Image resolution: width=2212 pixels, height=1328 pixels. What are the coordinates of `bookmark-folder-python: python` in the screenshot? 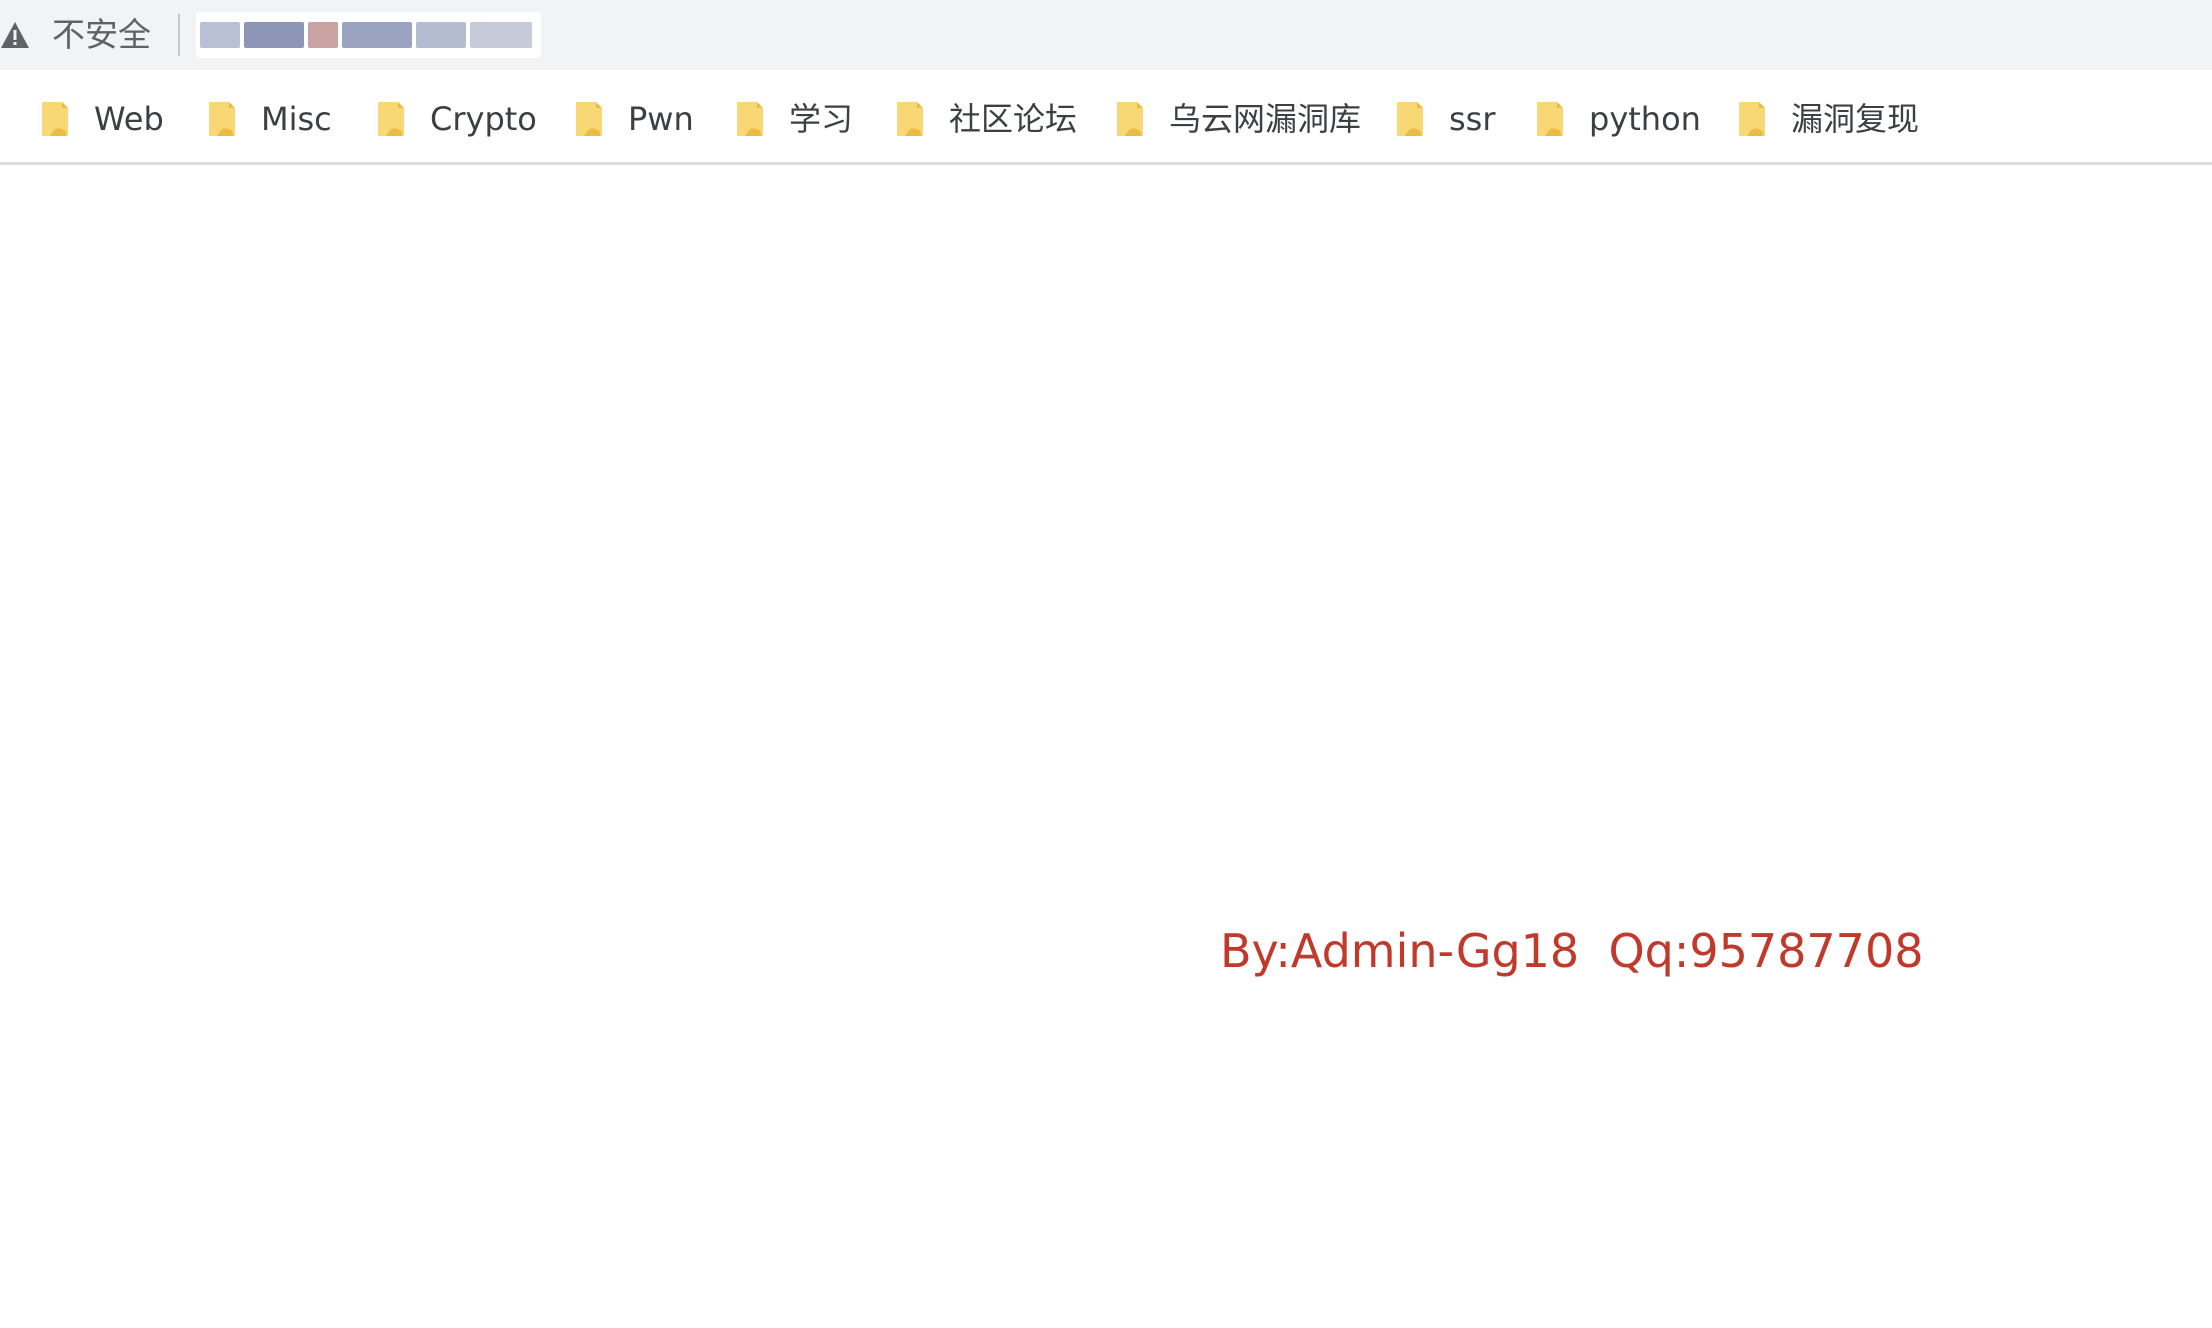 It's located at (1618, 119).